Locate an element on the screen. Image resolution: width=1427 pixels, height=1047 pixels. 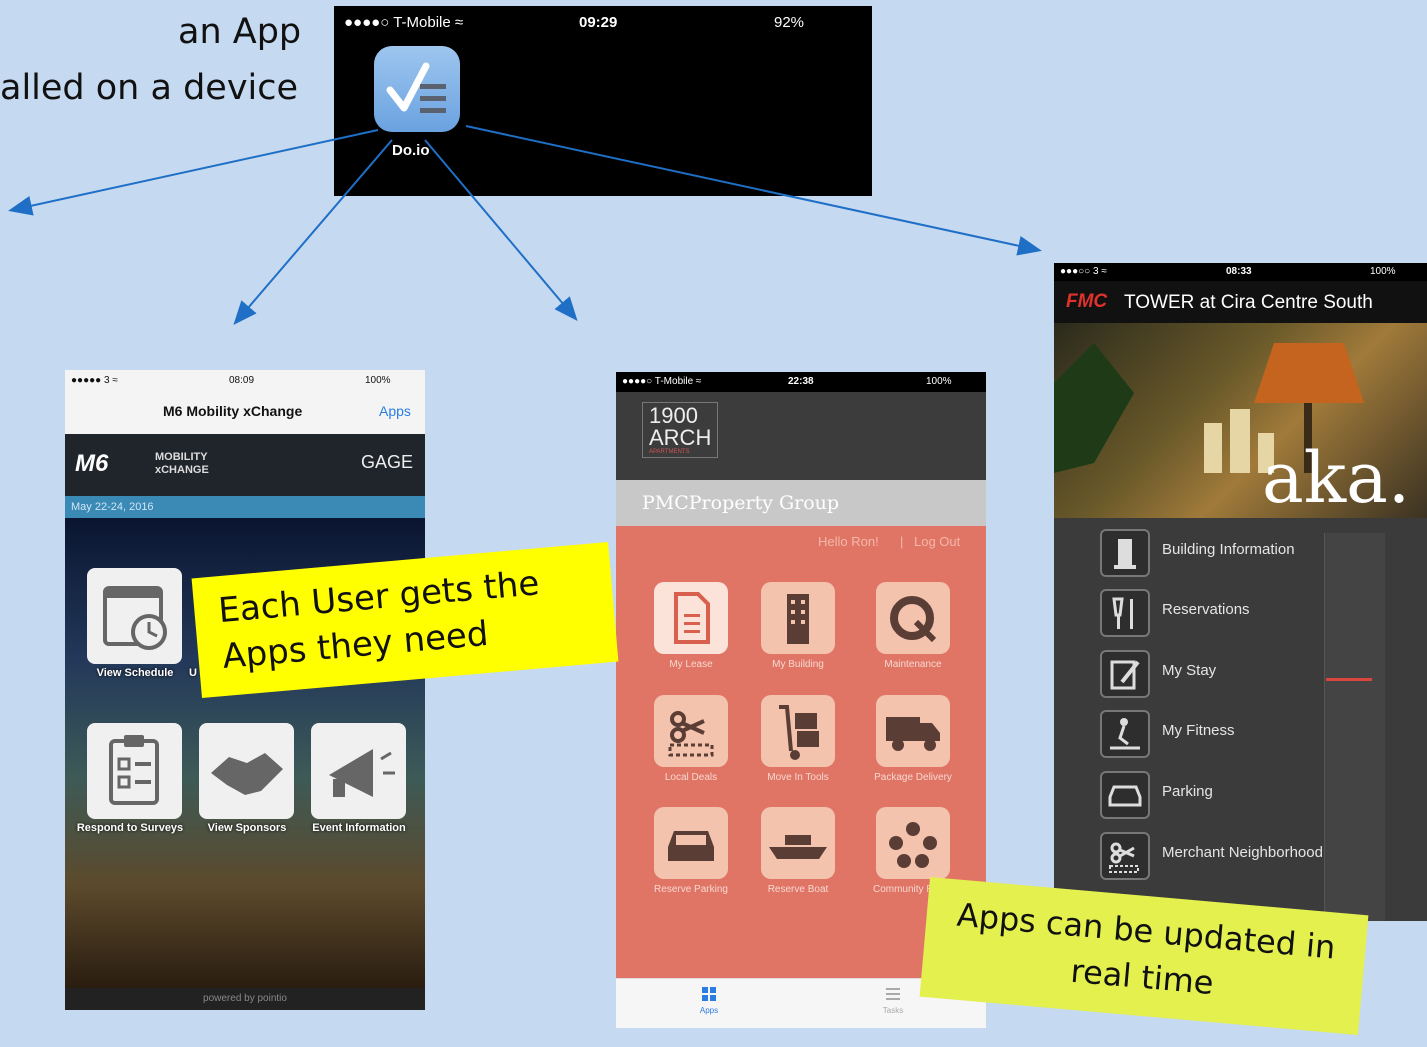
arrow-phone2 is located at coordinates (501, 230).